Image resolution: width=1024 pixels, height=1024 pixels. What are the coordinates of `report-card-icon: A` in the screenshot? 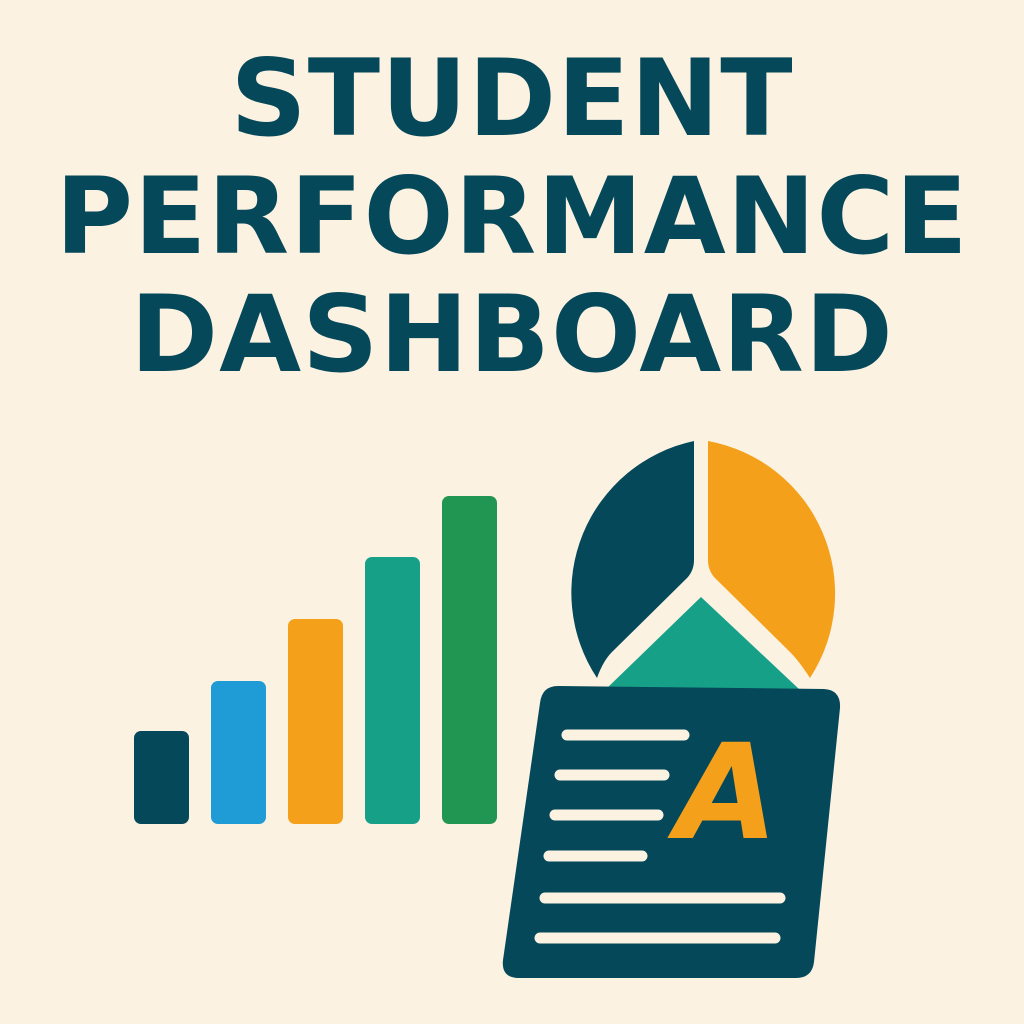 It's located at (671, 832).